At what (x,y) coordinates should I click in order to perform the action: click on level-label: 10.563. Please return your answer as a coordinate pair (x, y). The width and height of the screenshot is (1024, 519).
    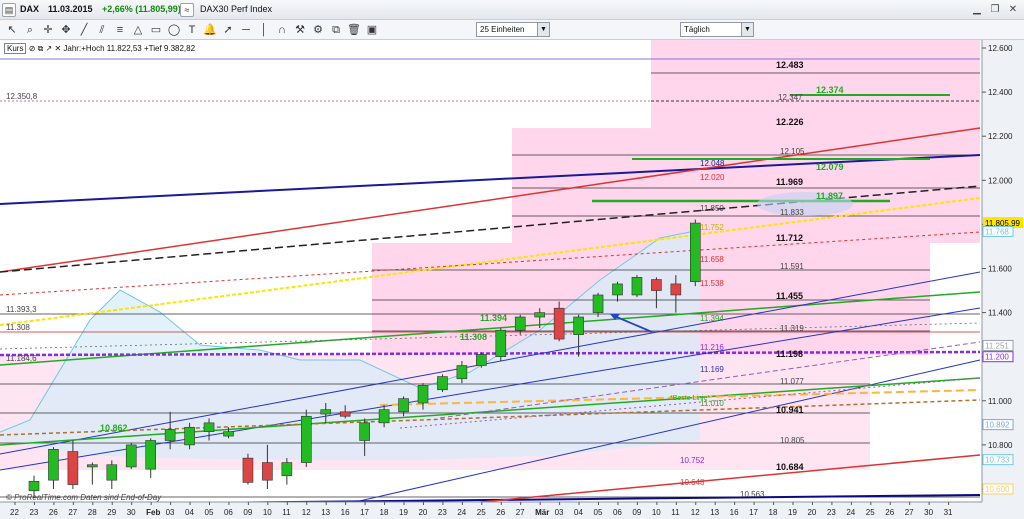
    Looking at the image, I should click on (752, 494).